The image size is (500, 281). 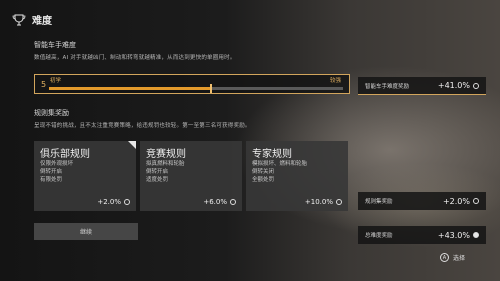 I want to click on rules-reward-panel: 规则集奖励 +2.0%, so click(x=422, y=201).